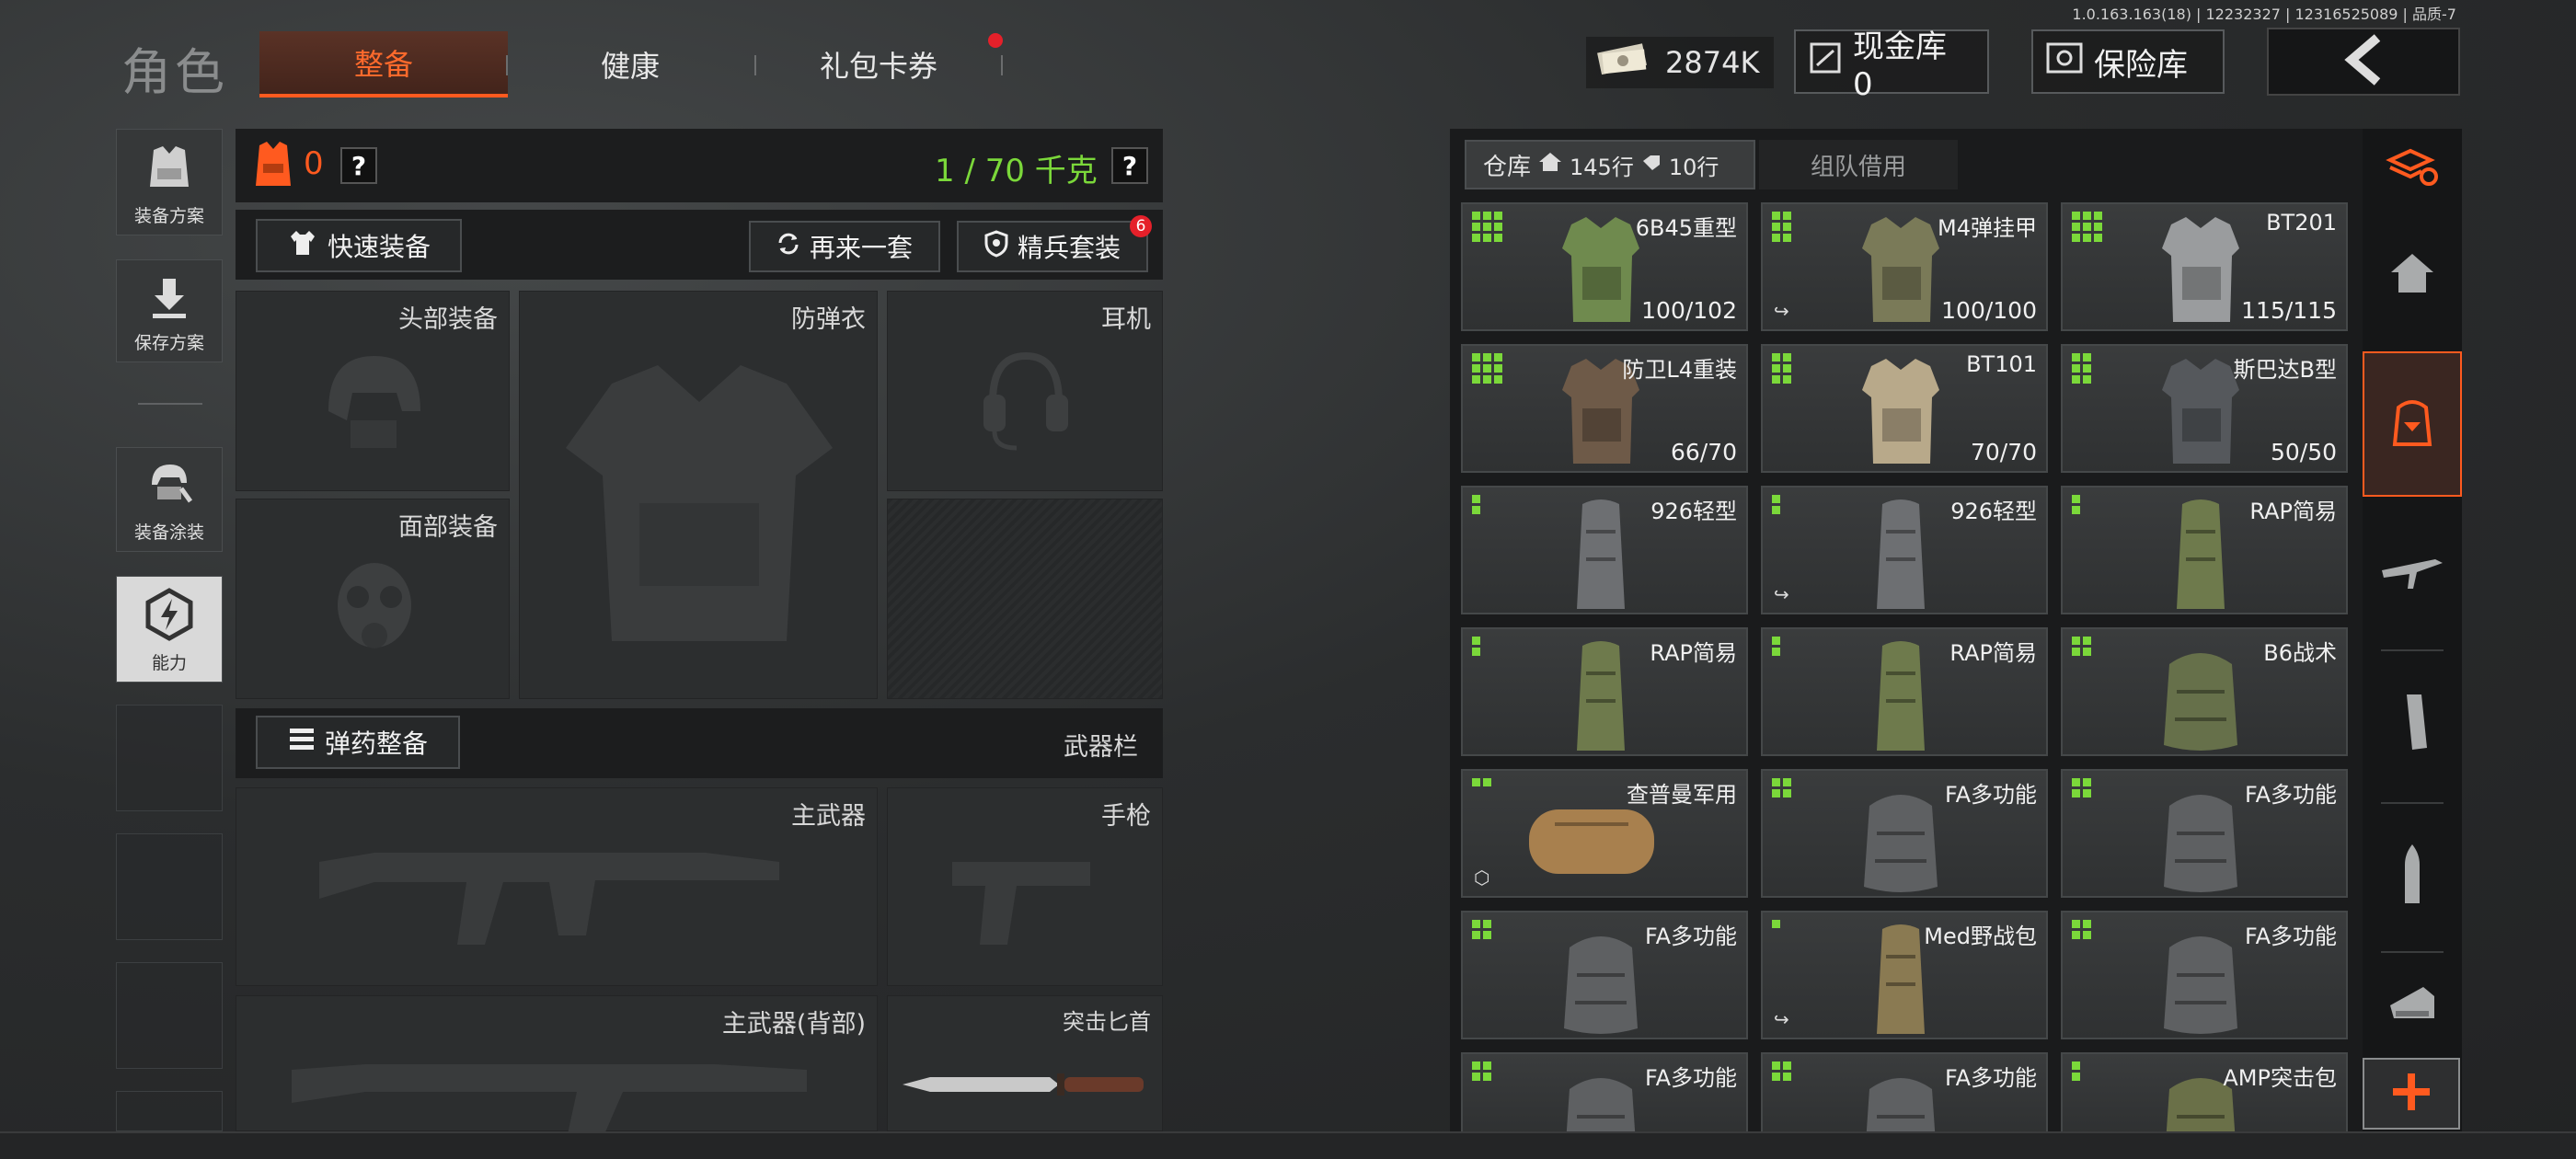 Image resolution: width=2576 pixels, height=1159 pixels. What do you see at coordinates (844, 246) in the screenshot?
I see `redo-set-button: 再来一套` at bounding box center [844, 246].